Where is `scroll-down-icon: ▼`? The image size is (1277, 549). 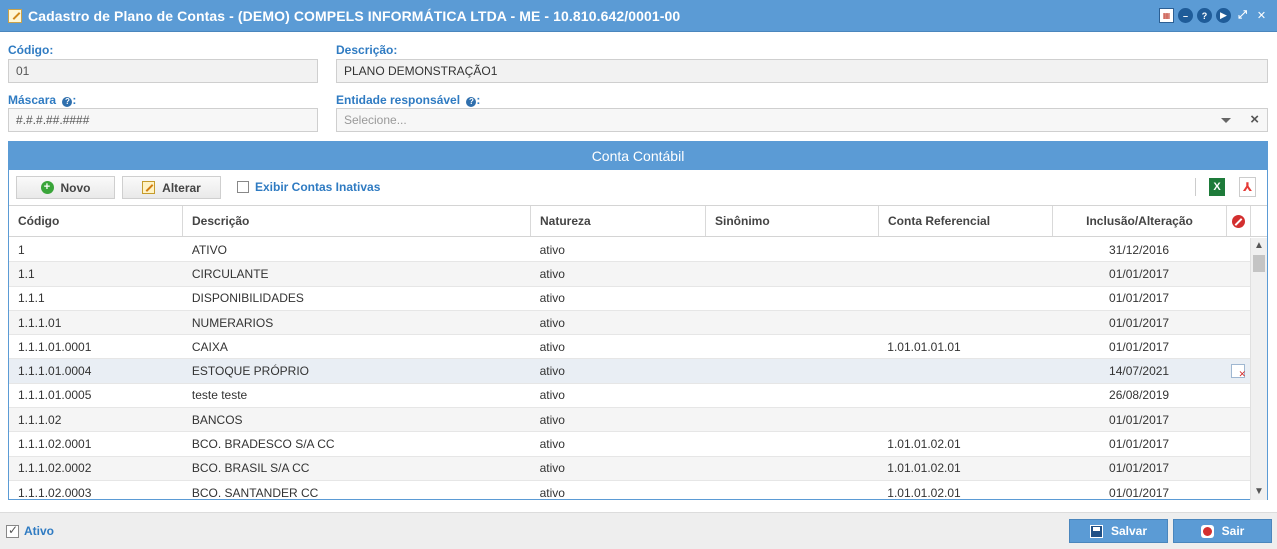 scroll-down-icon: ▼ is located at coordinates (1259, 492).